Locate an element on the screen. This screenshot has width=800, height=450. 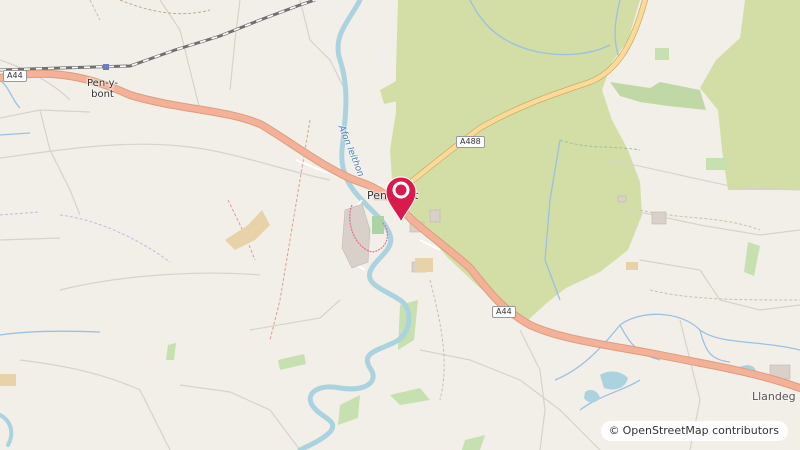
place-label-pen-y-bont: Pen-y- bont is located at coordinates (102, 89).